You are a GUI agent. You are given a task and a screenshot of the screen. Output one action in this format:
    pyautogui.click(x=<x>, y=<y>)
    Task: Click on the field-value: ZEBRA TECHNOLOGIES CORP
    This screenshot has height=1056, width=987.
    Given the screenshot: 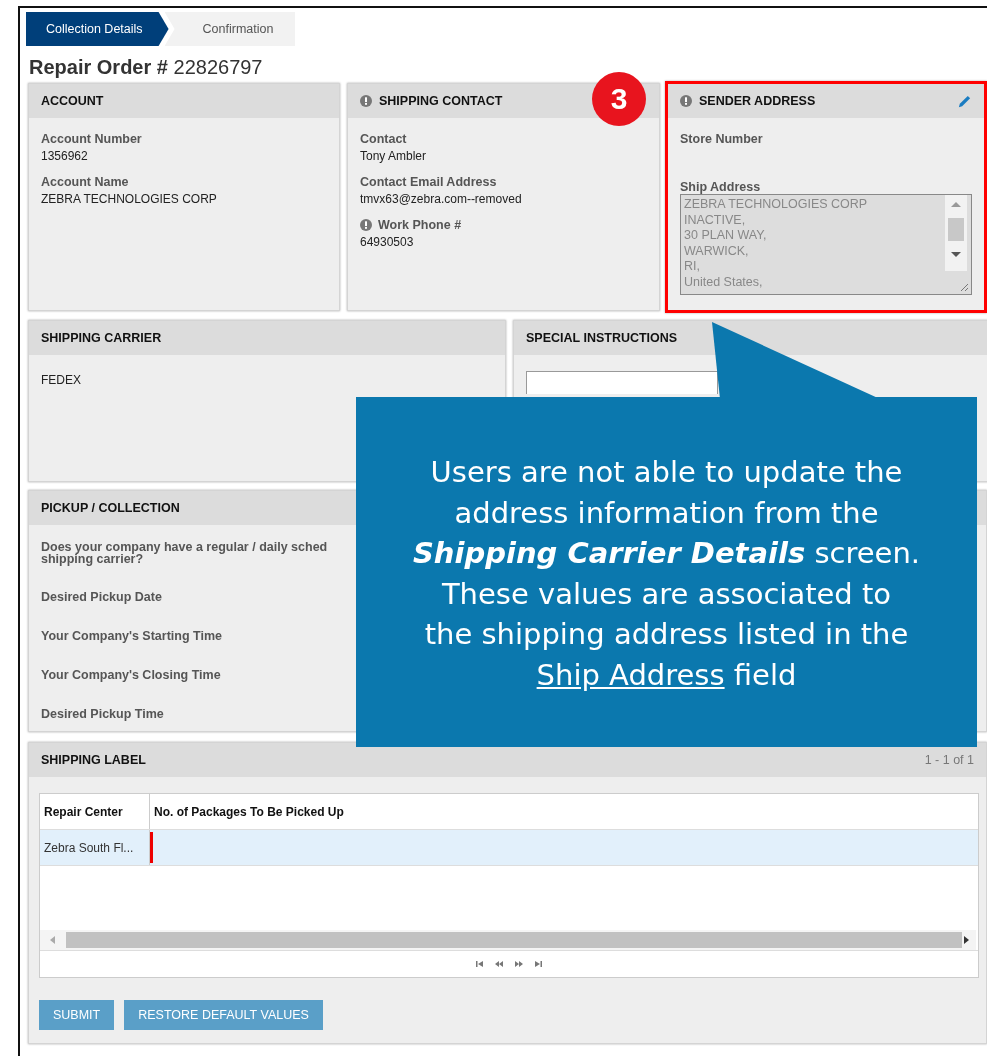 What is the action you would take?
    pyautogui.click(x=129, y=199)
    